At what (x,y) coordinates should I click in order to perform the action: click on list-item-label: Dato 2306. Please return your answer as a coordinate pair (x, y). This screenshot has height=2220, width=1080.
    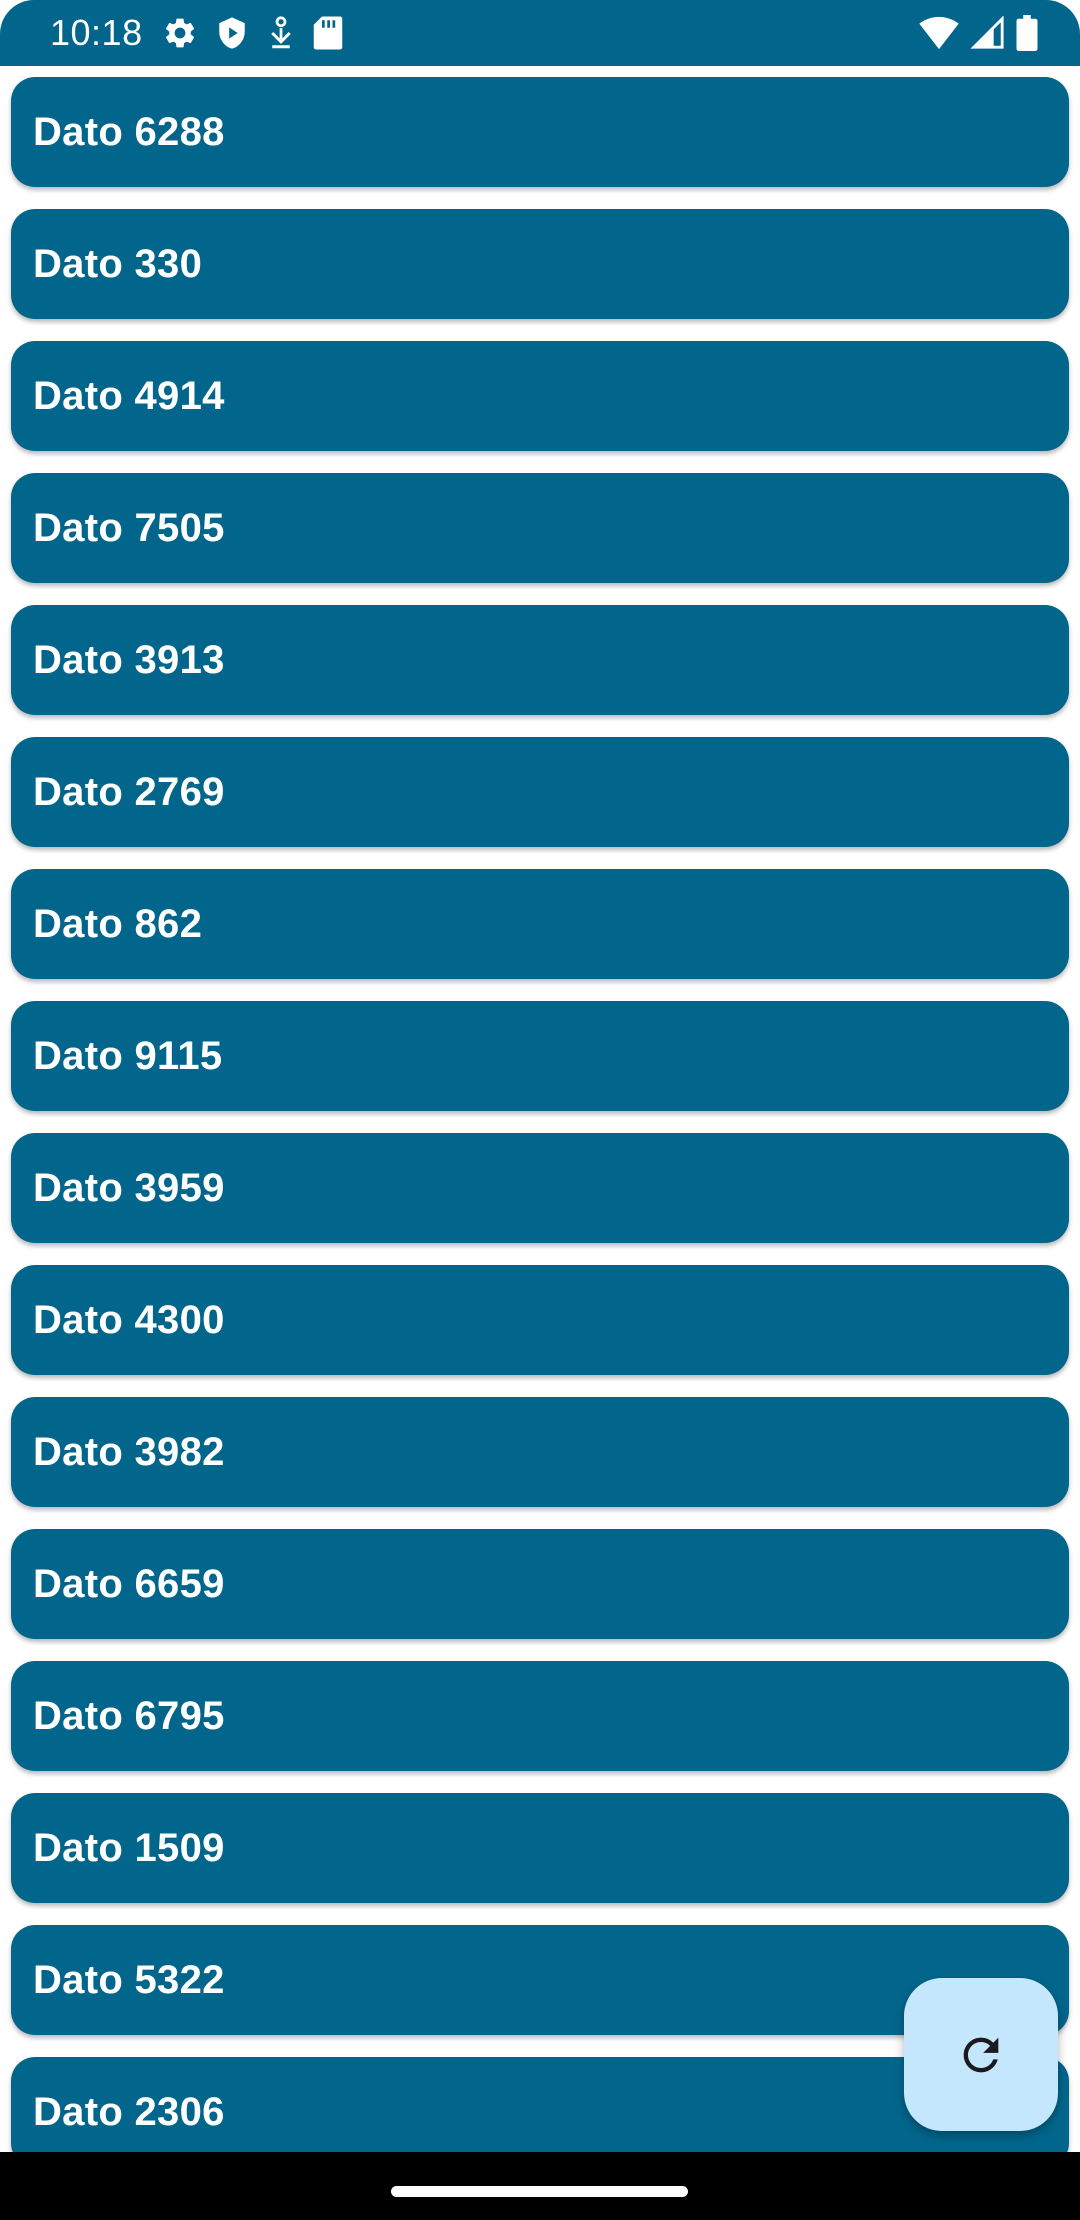
    Looking at the image, I should click on (129, 2111).